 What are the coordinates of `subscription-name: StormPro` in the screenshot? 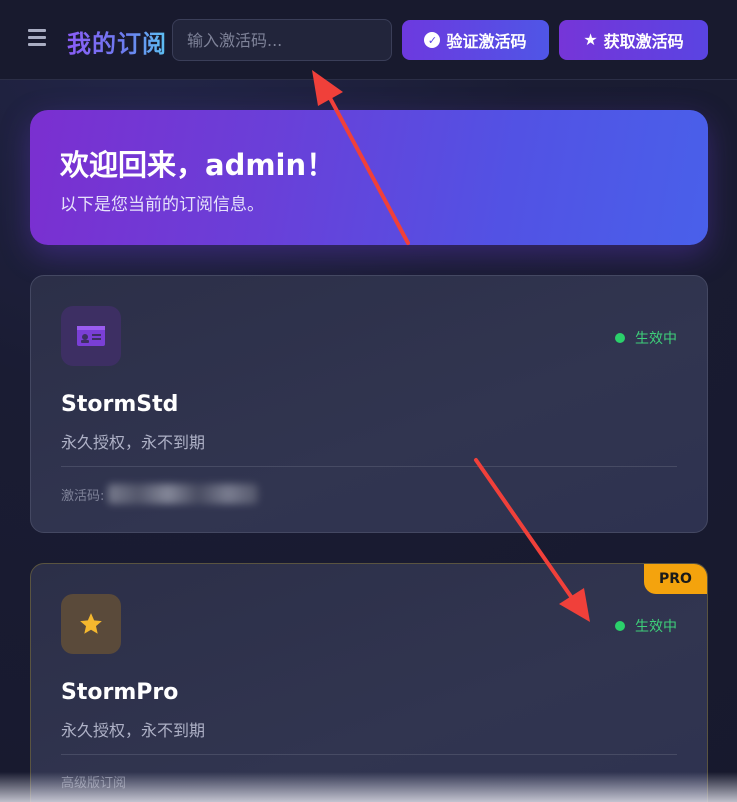 It's located at (120, 692).